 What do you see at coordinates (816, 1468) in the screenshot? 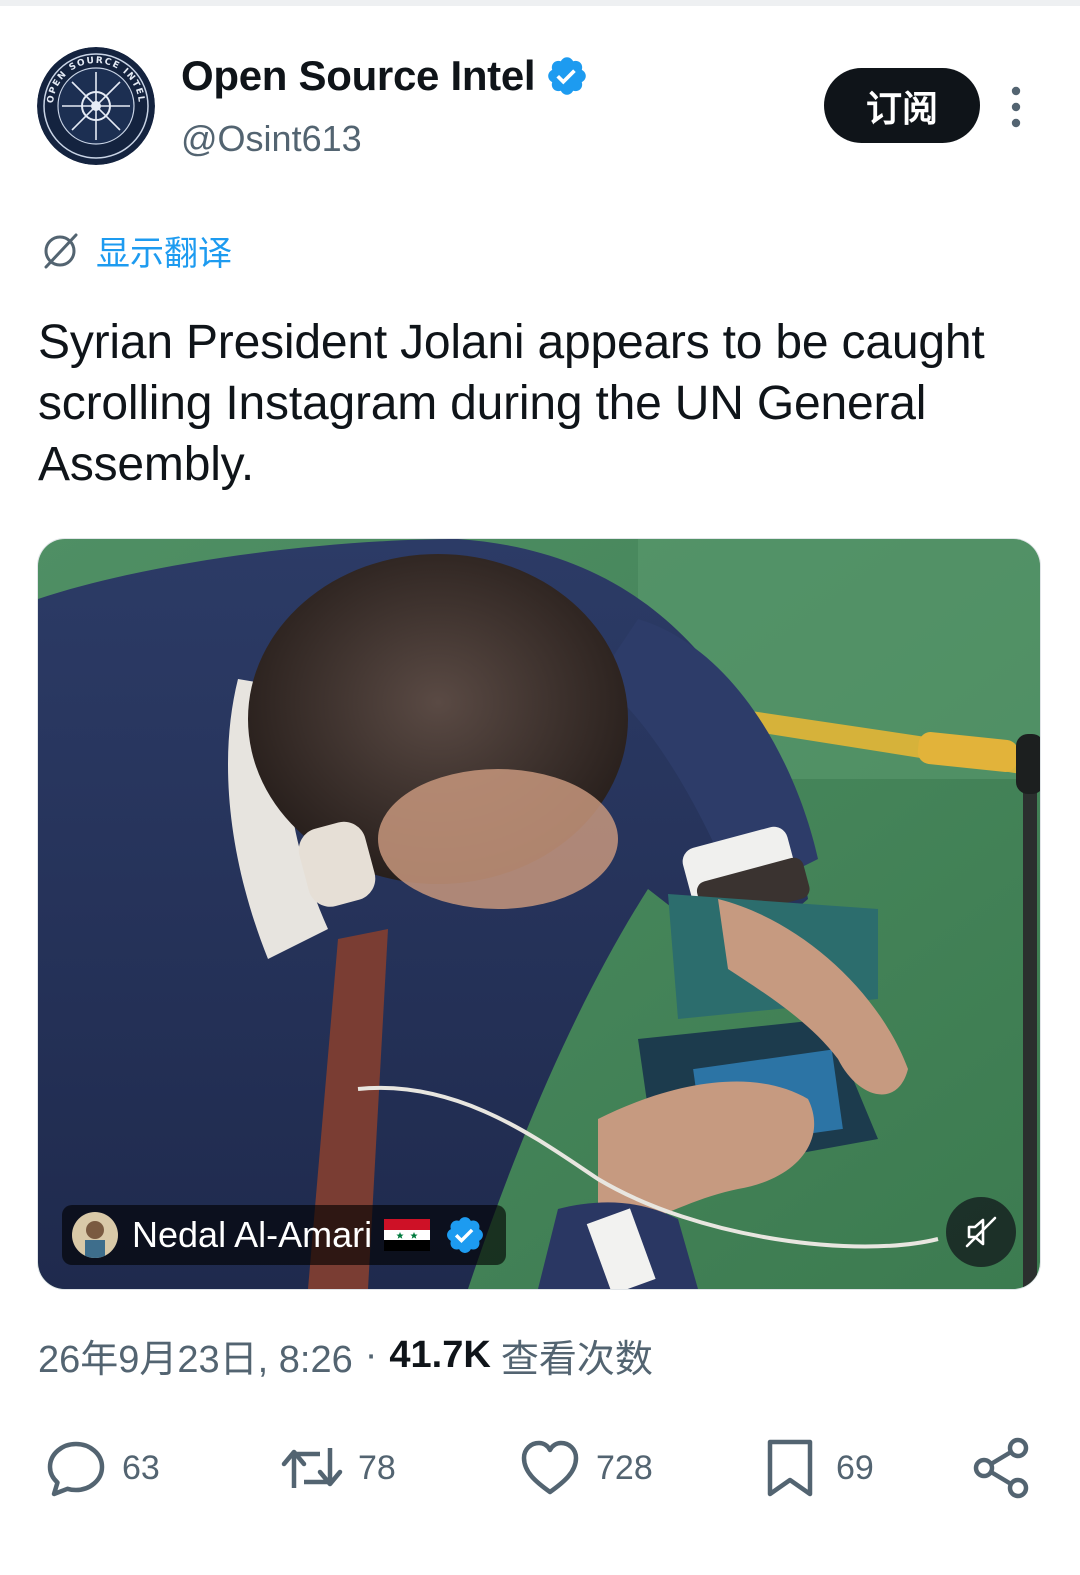
I see `bookmark-button: 69` at bounding box center [816, 1468].